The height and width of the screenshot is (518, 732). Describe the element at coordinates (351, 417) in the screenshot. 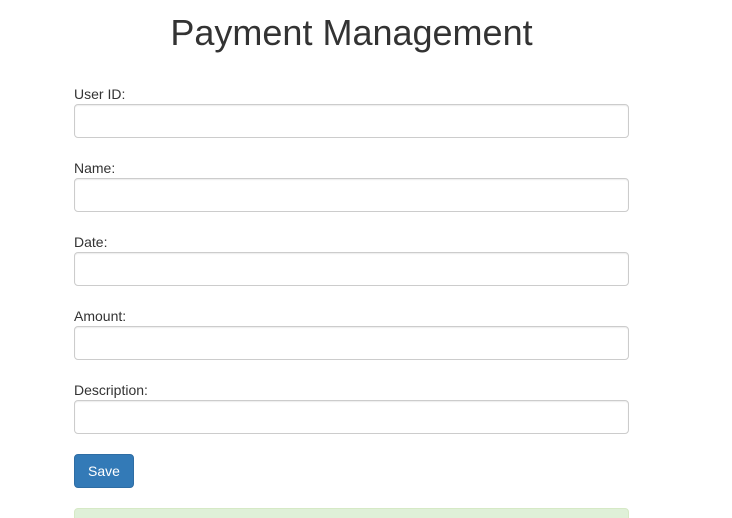

I see `description-input` at that location.